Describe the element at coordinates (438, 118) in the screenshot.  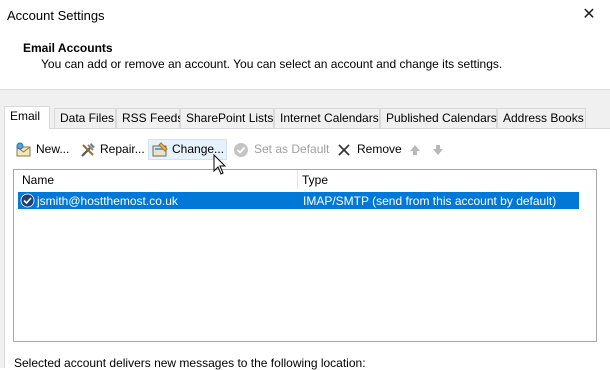
I see `tab-published-calendars: Published Calendars` at that location.